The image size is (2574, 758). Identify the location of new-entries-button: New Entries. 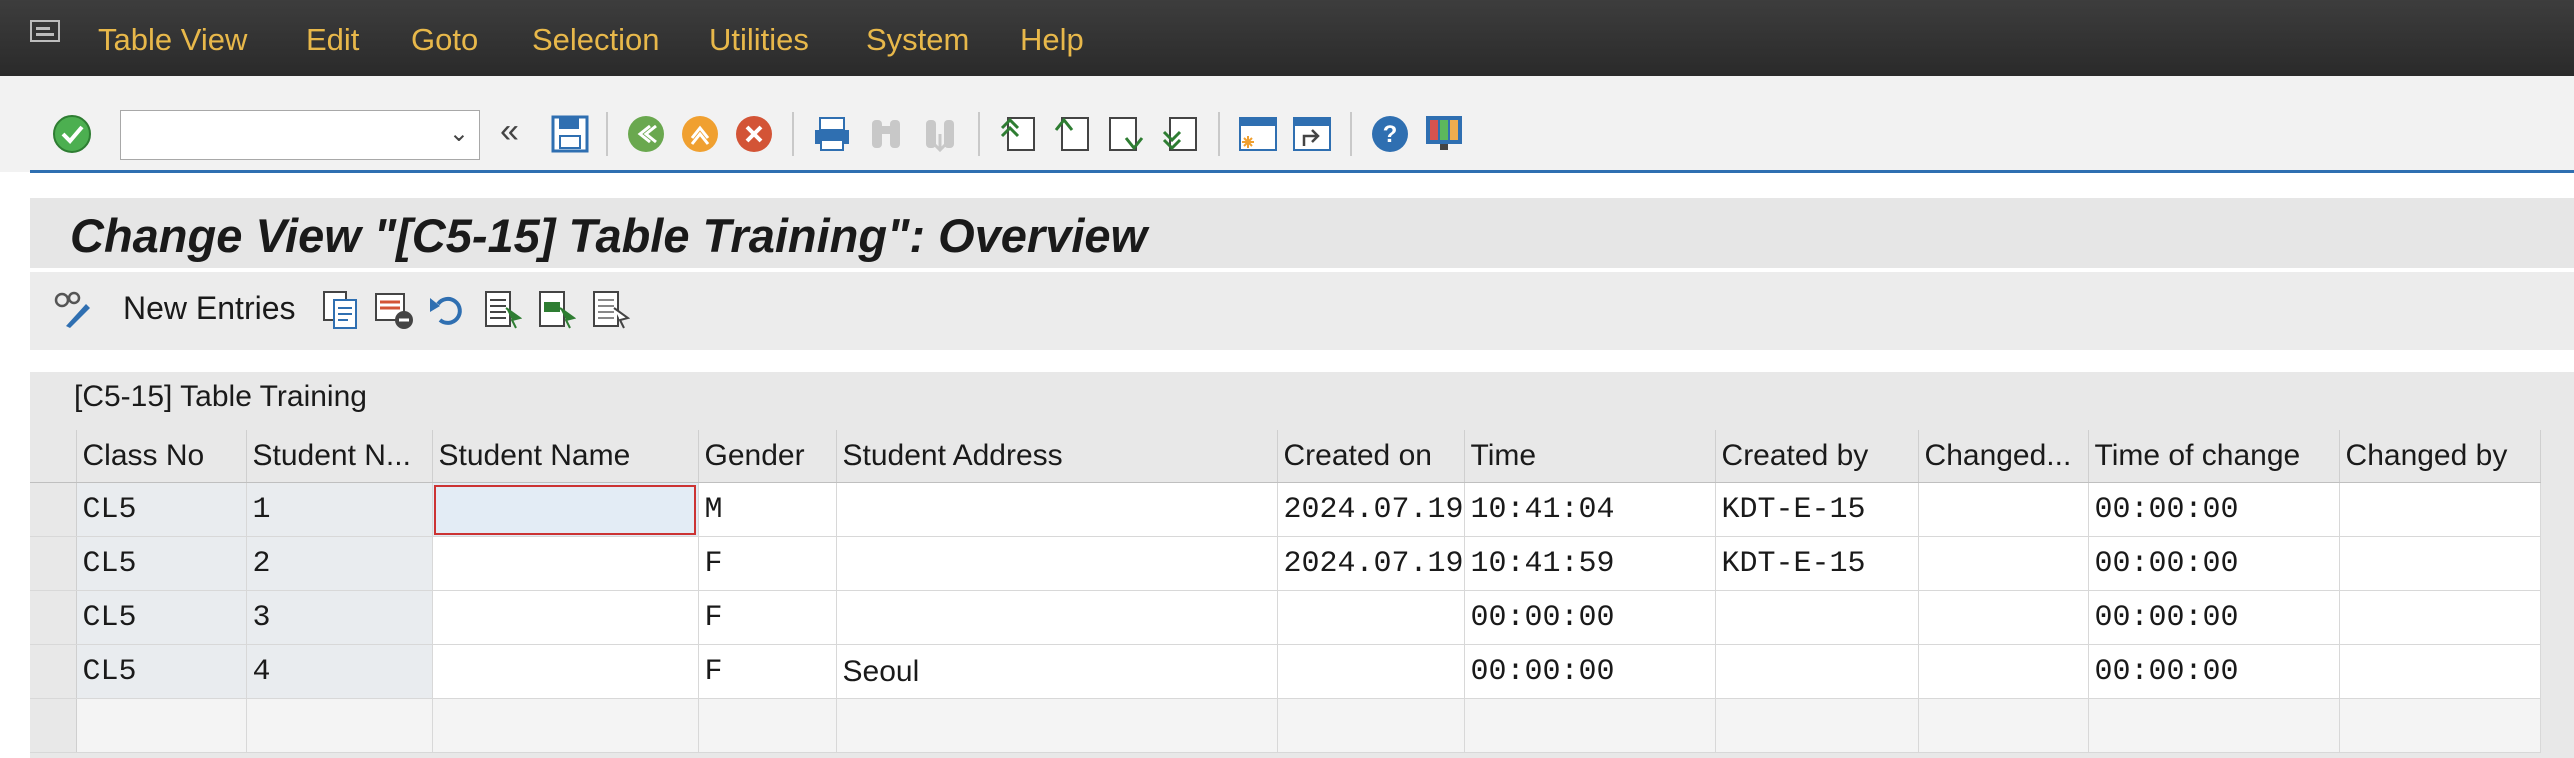
(209, 308).